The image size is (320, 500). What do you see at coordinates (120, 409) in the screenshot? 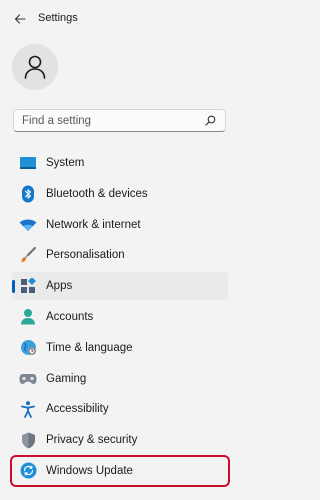
I see `nav-item-accessibility: Accessibility` at bounding box center [120, 409].